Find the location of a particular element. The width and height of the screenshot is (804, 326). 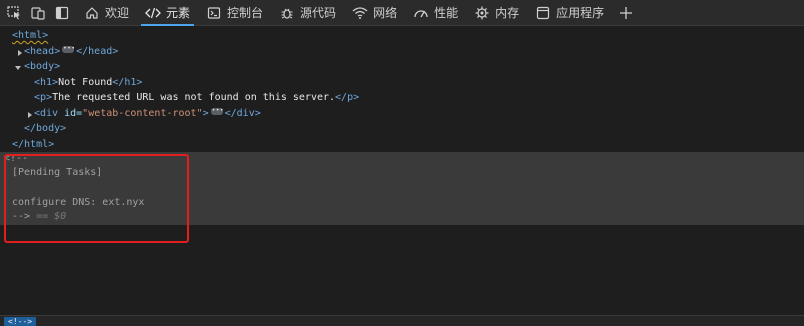

tab-label: 欢迎 is located at coordinates (117, 13).